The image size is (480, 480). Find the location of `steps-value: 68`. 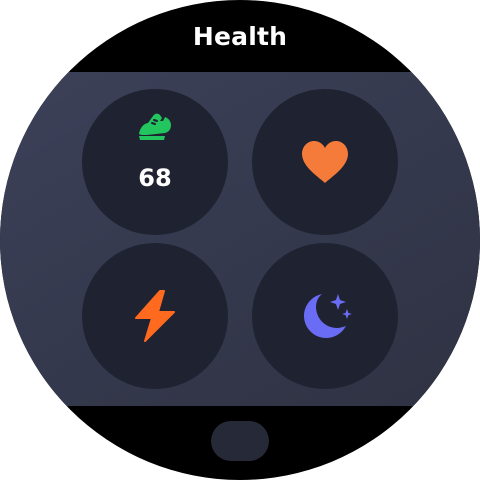

steps-value: 68 is located at coordinates (155, 178).